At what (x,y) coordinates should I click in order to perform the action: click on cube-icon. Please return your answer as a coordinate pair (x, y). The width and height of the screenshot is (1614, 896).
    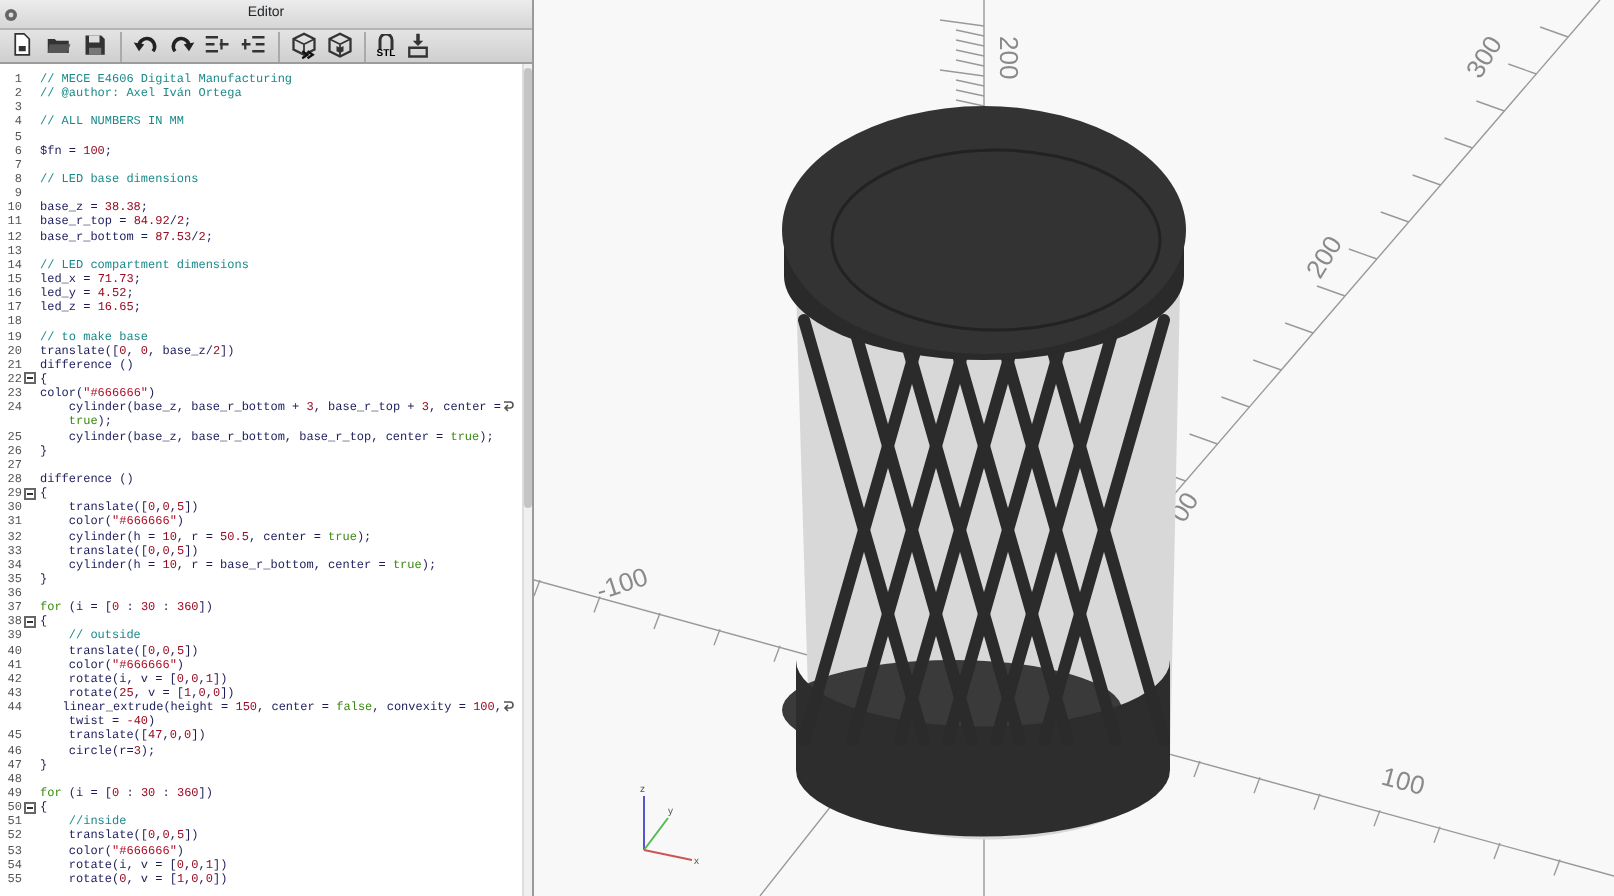
    Looking at the image, I should click on (340, 46).